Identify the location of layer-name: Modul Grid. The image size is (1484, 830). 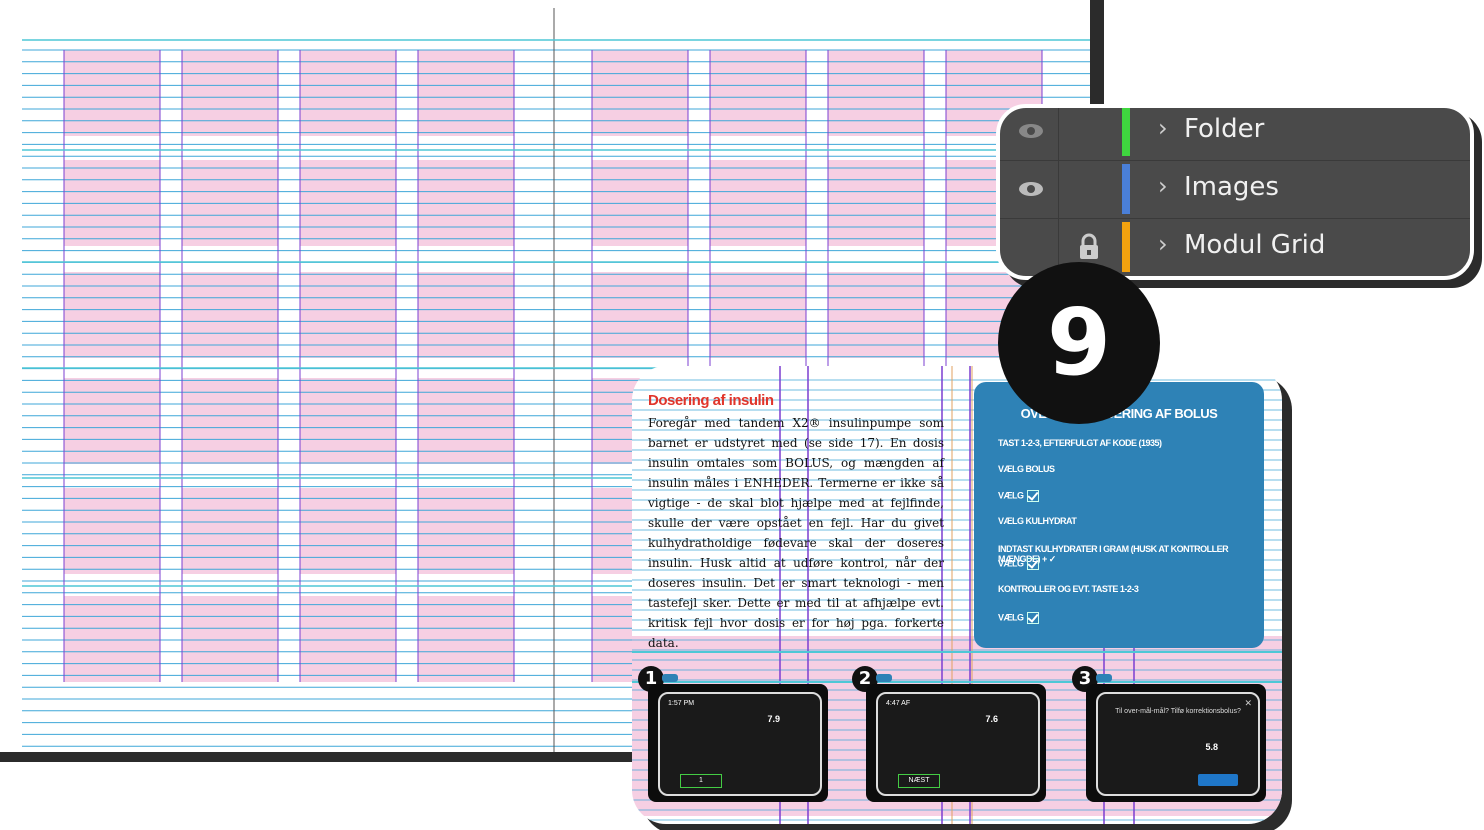
(1254, 245).